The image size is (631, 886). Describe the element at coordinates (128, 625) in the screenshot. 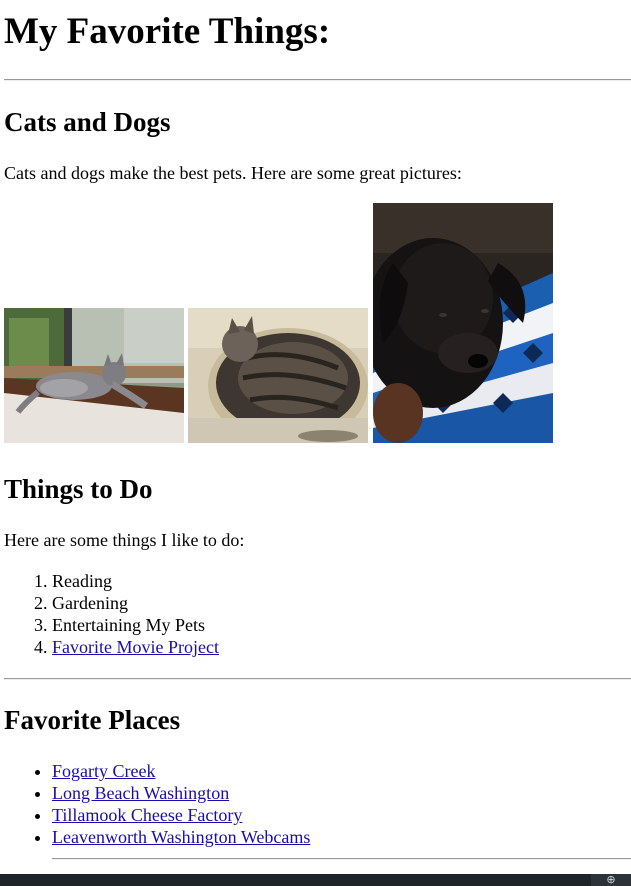

I see `list-item-label: Entertaining My Pets` at that location.